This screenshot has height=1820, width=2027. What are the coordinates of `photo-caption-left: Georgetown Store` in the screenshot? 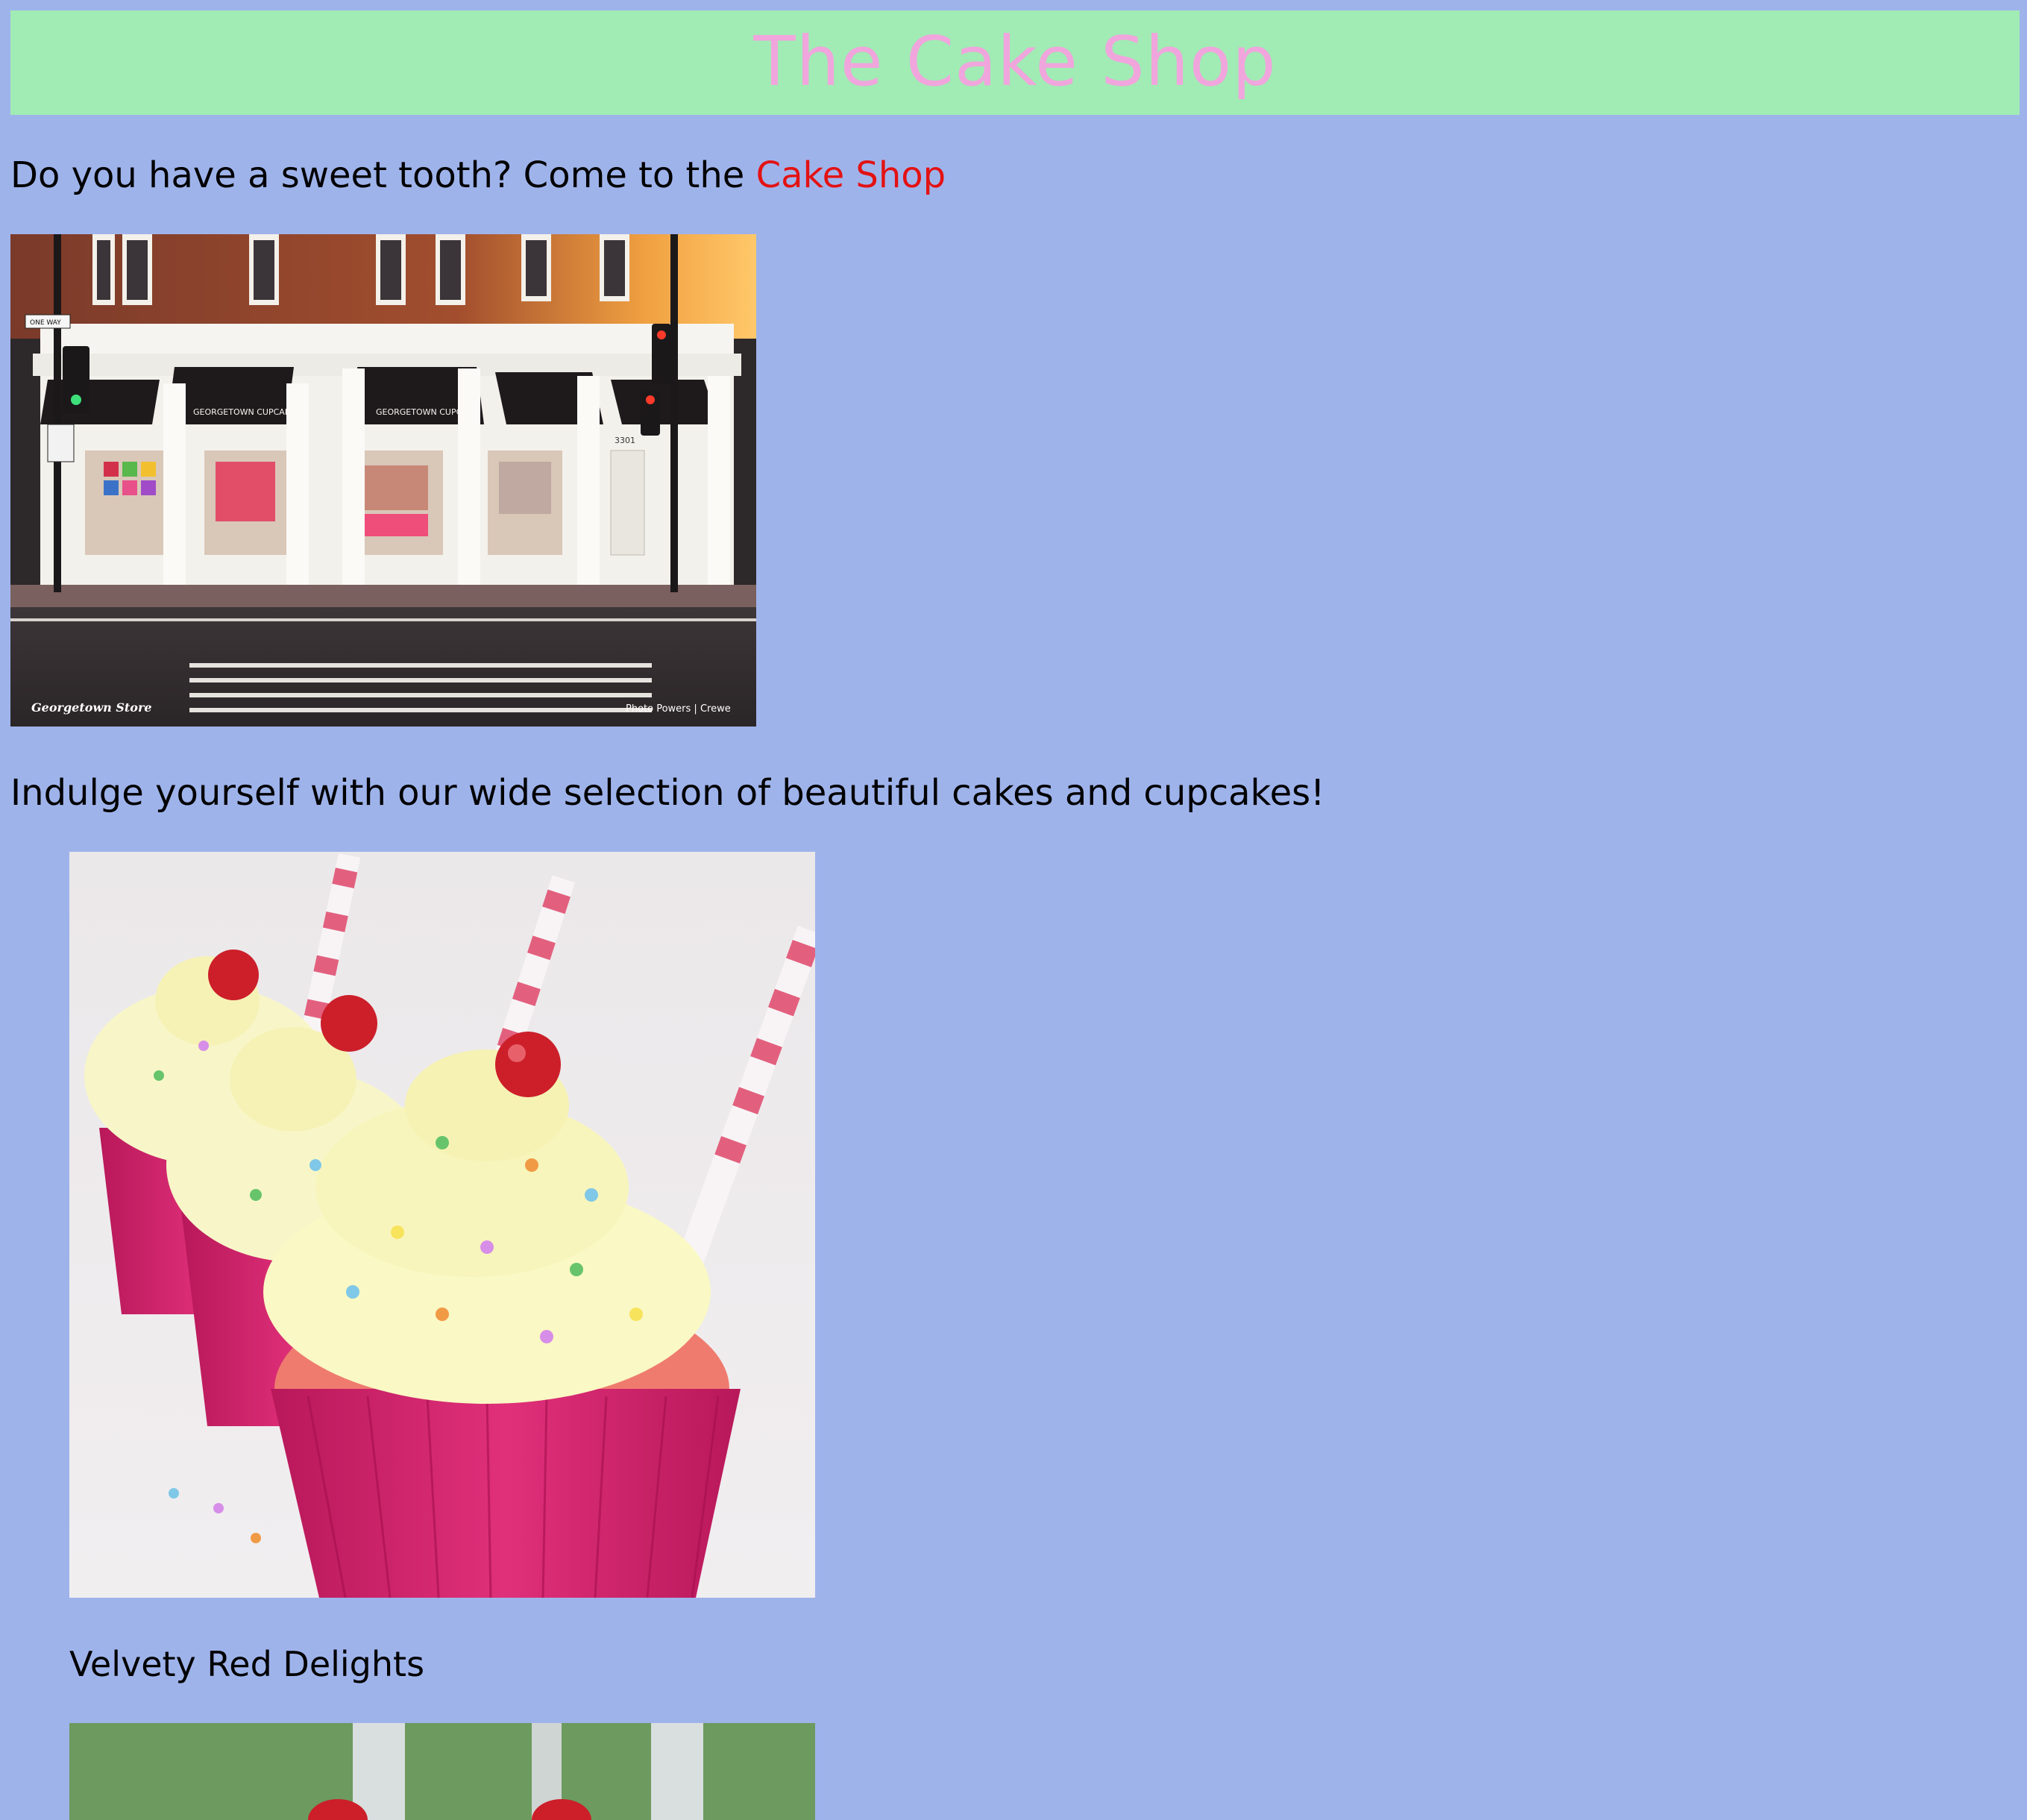 It's located at (91, 707).